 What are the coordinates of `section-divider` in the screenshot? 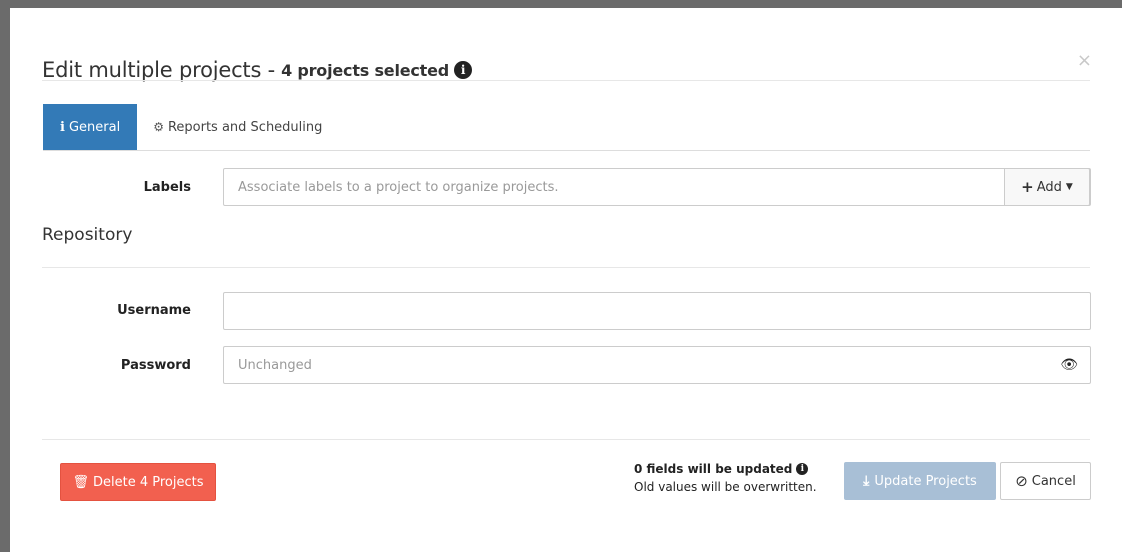 It's located at (566, 267).